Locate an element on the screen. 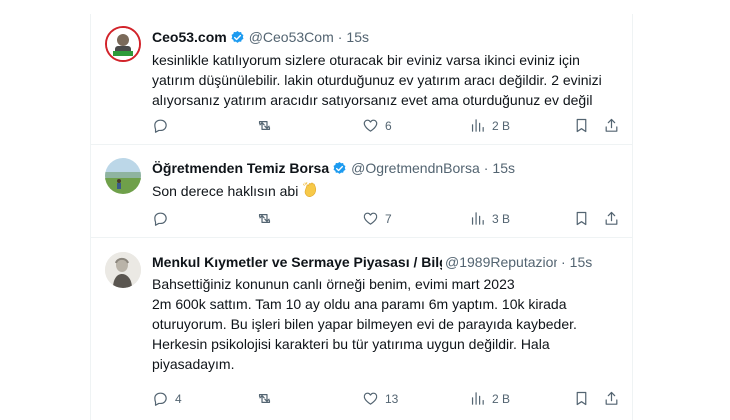 This screenshot has height=420, width=730. clapping-hands-icon is located at coordinates (310, 189).